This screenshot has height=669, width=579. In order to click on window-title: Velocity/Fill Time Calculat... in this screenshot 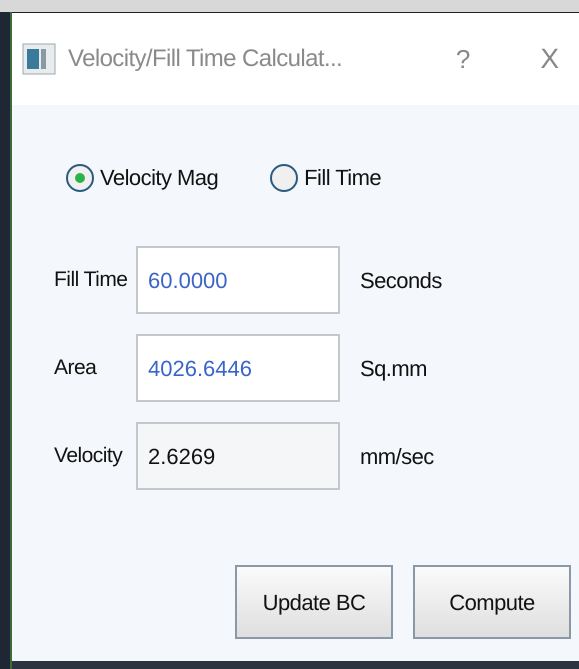, I will do `click(205, 59)`.